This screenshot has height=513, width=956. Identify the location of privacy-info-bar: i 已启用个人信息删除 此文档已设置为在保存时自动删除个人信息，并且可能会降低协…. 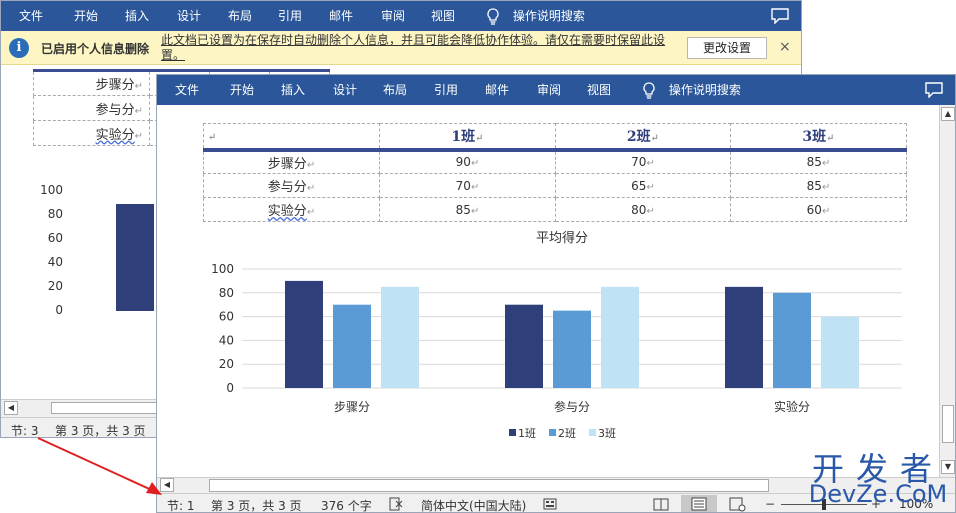
(401, 48).